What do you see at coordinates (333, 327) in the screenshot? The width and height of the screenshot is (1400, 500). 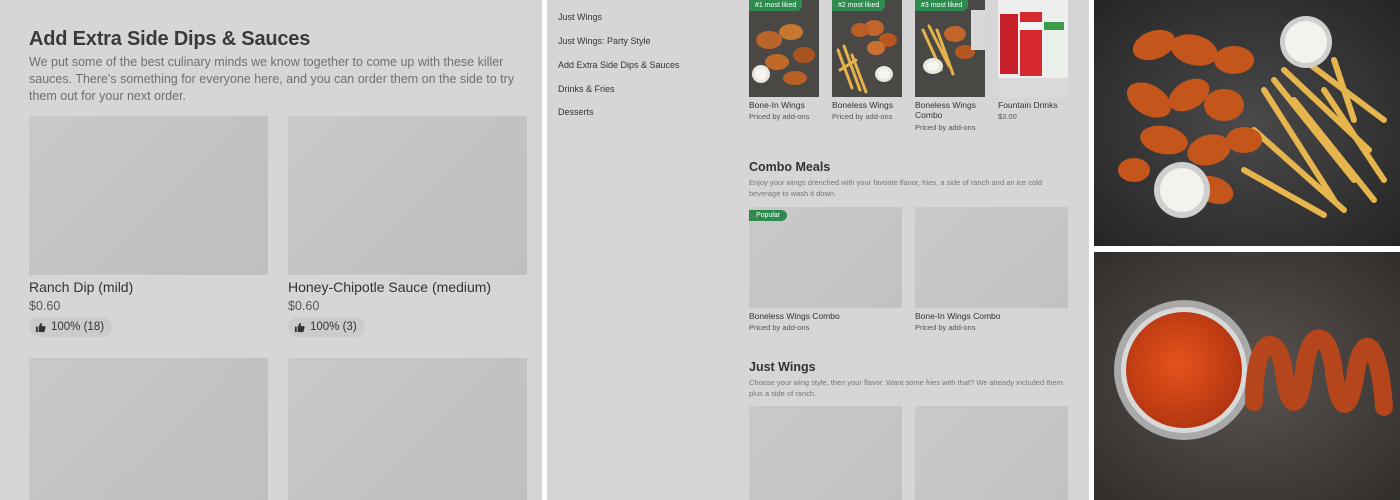 I see `rating-text: 100% (3)` at bounding box center [333, 327].